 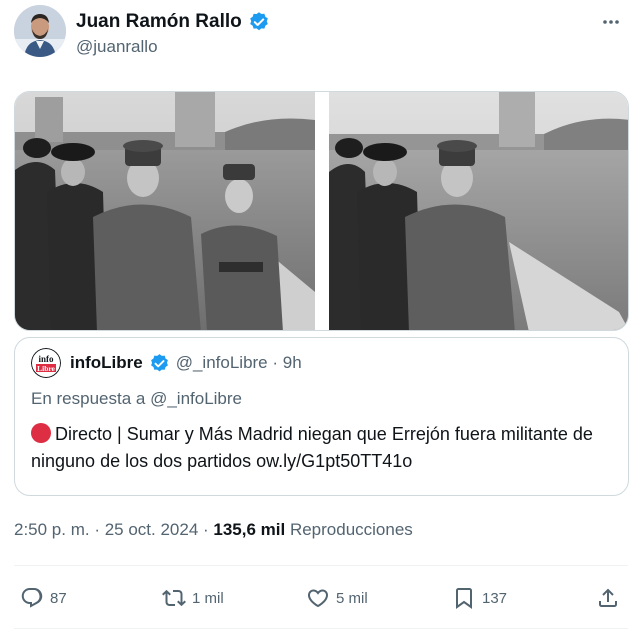 What do you see at coordinates (611, 22) in the screenshot?
I see `more-horizontal-icon` at bounding box center [611, 22].